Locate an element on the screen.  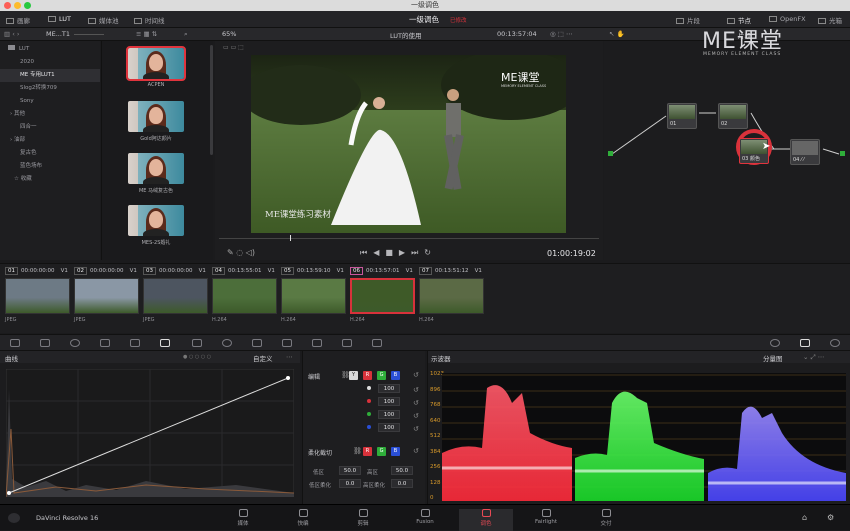
soft-clip-b-button: B is located at coordinates (395, 451).